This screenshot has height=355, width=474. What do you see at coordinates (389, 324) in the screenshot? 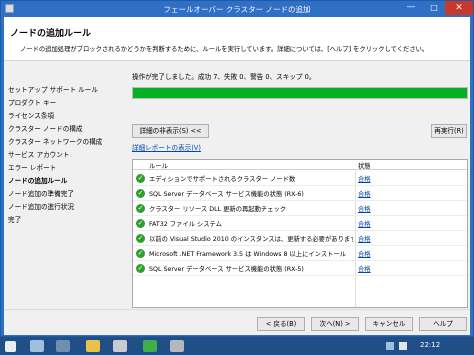
I see `cancel-button: キャンセル` at bounding box center [389, 324].